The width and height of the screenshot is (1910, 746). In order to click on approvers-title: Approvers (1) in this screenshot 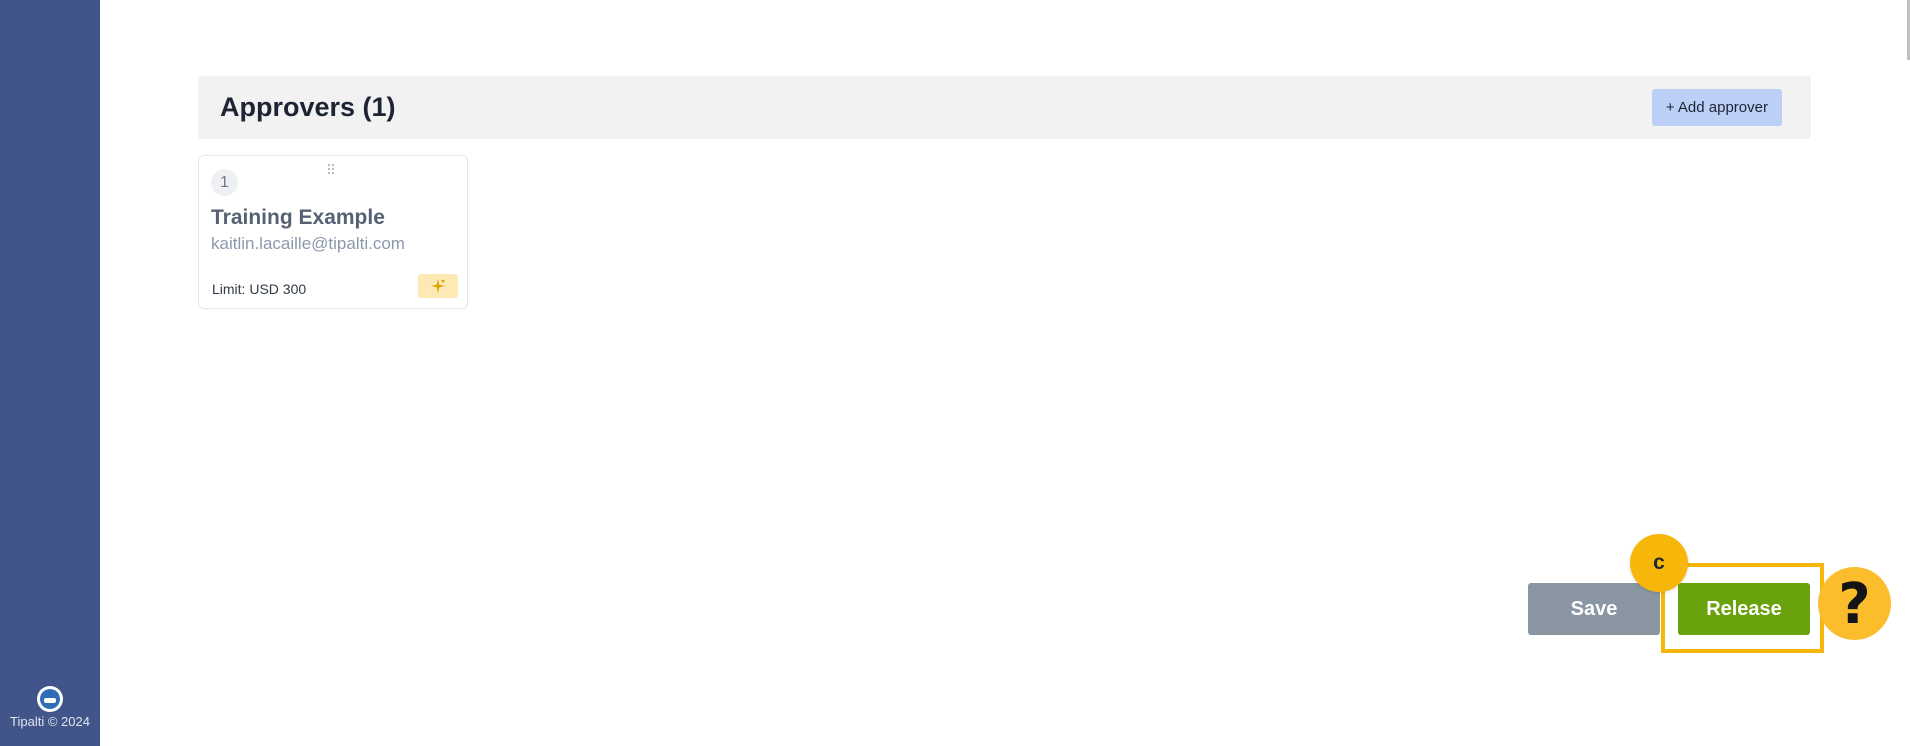, I will do `click(308, 107)`.